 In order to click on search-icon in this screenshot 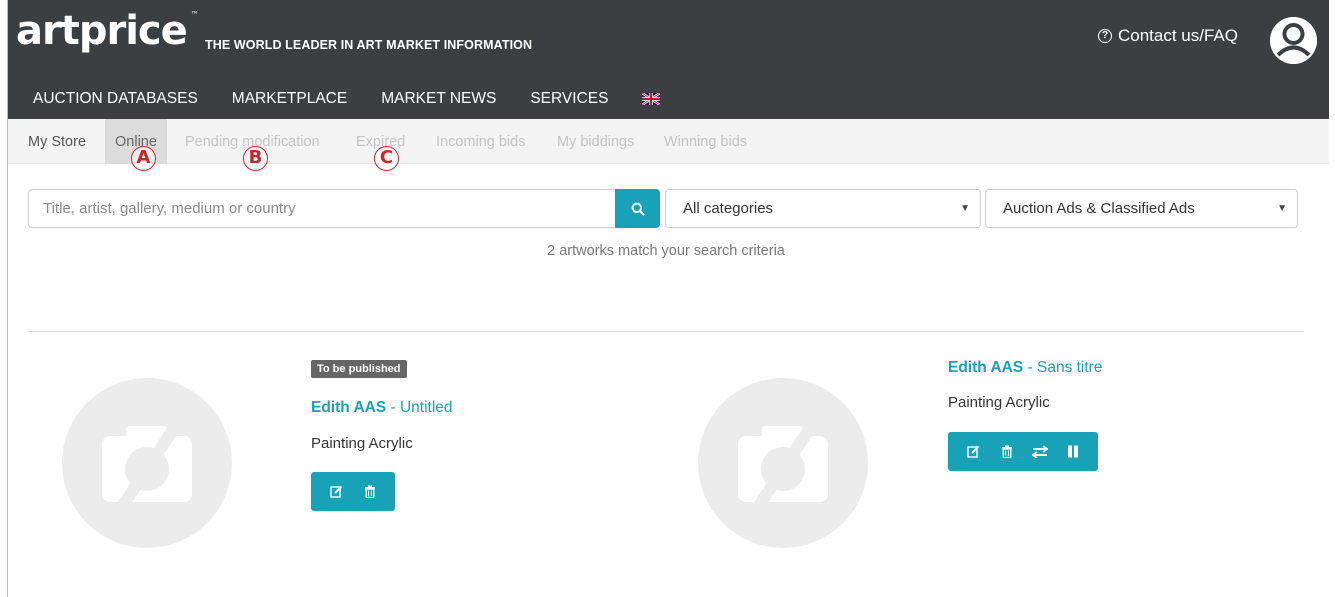, I will do `click(638, 209)`.